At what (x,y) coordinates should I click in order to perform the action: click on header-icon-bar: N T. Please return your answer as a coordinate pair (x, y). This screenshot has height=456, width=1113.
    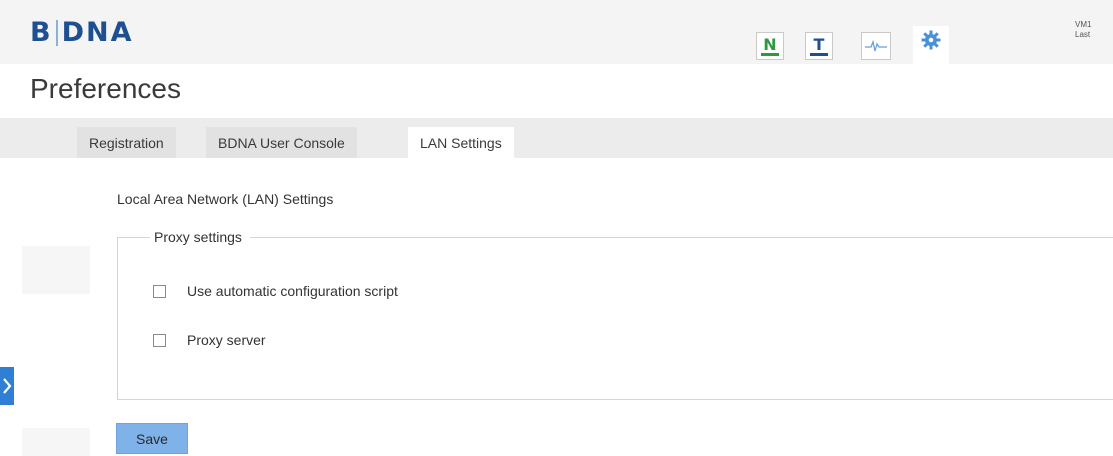
    Looking at the image, I should click on (863, 46).